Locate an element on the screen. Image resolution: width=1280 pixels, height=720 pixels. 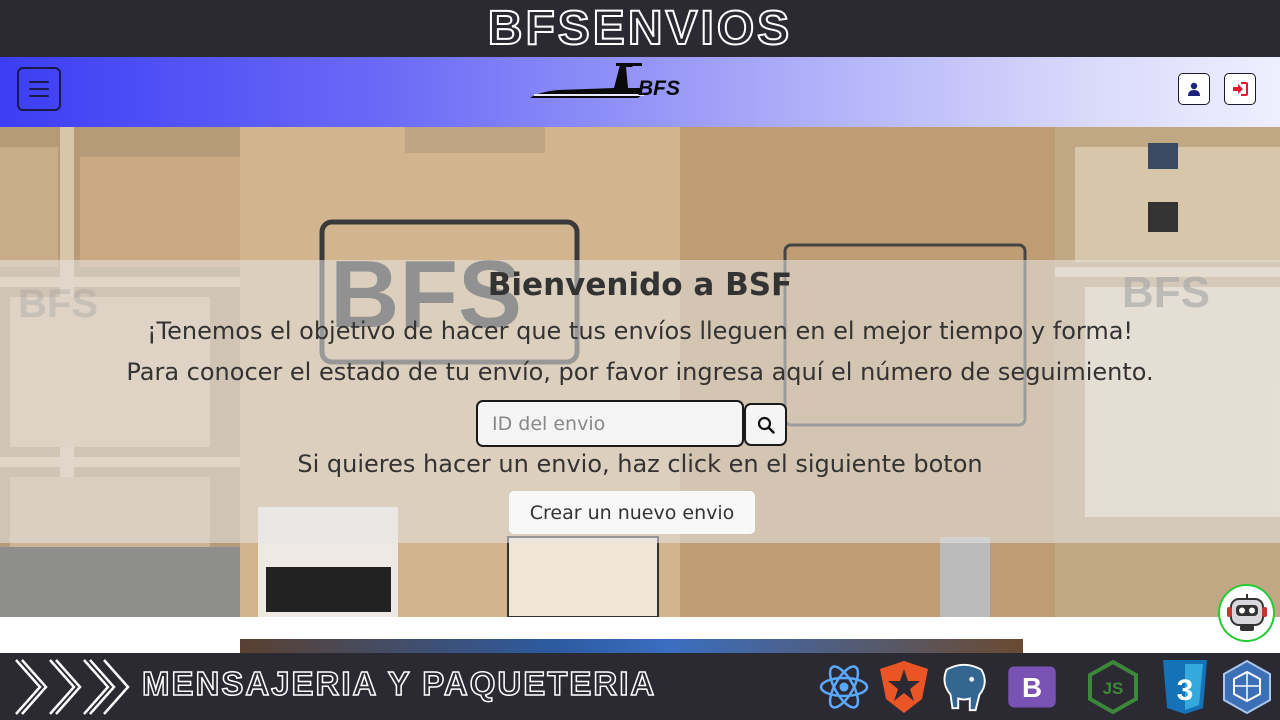
auth0-icon is located at coordinates (904, 687).